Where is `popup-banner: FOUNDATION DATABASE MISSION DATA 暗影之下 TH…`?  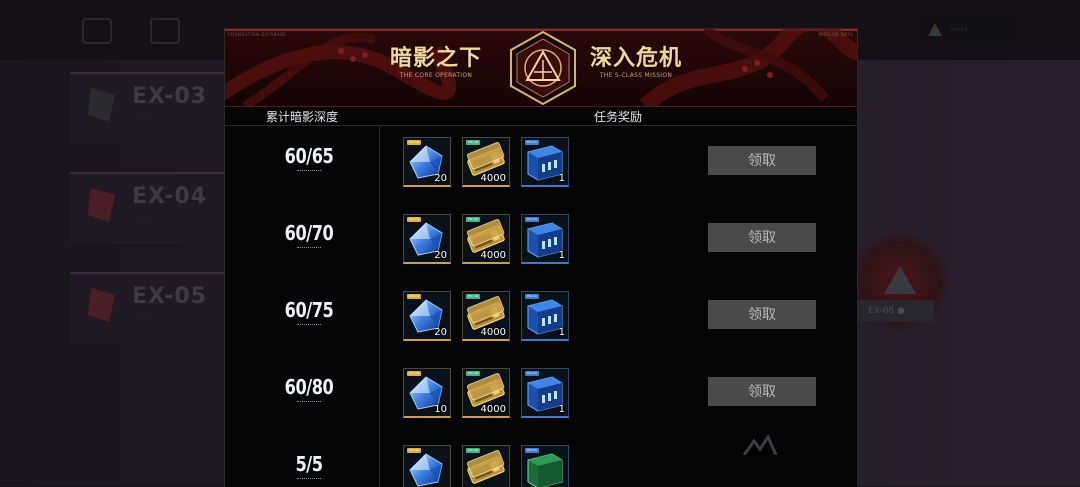 popup-banner: FOUNDATION DATABASE MISSION DATA 暗影之下 TH… is located at coordinates (541, 68).